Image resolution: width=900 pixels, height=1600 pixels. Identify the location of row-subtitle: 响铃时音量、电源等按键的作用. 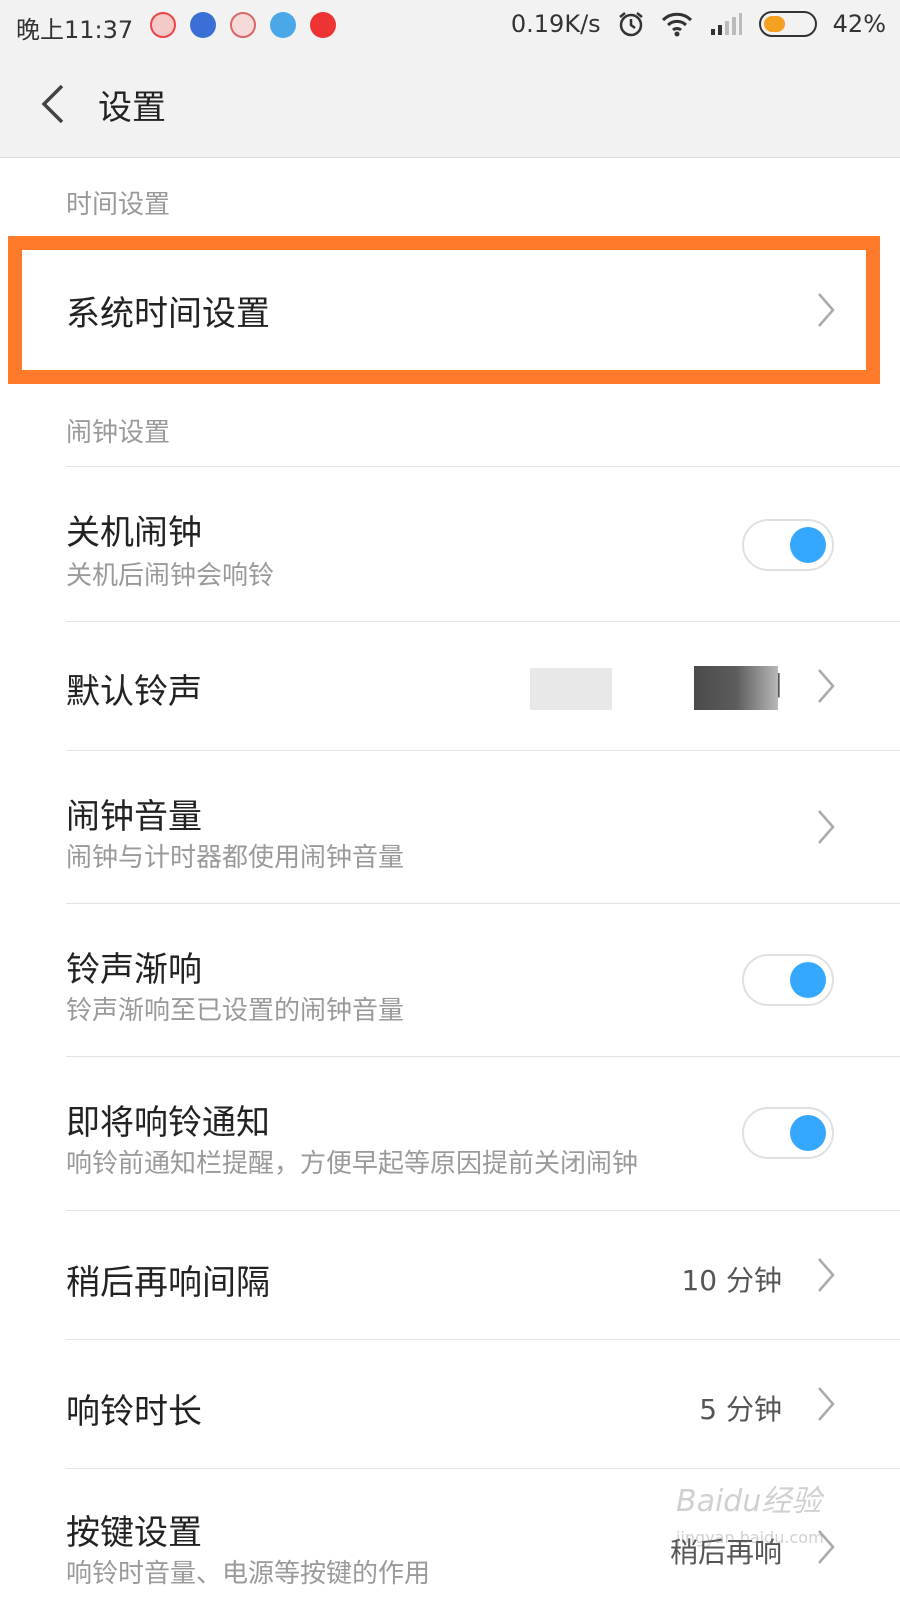
(248, 1574).